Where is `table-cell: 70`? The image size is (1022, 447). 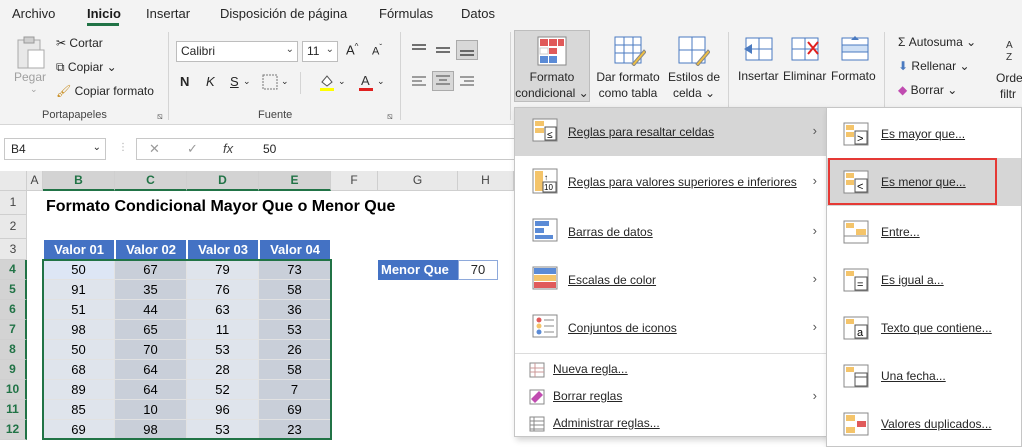
table-cell: 70 is located at coordinates (151, 350).